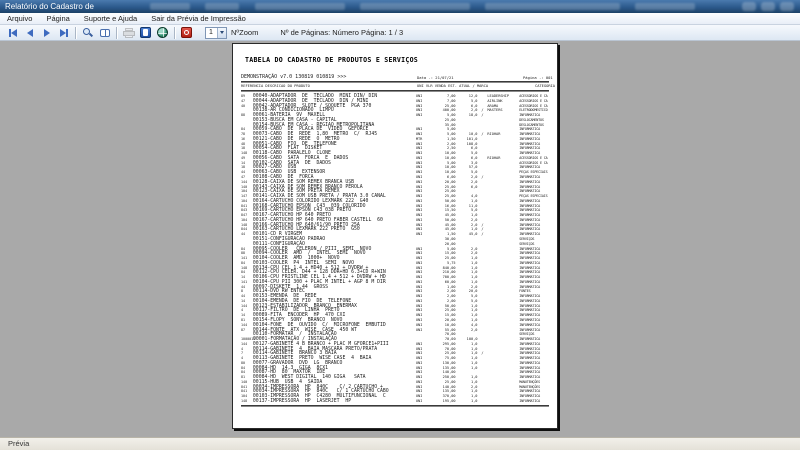  Describe the element at coordinates (435, 77) in the screenshot. I see `report-date: Data .: 21/07/21` at that location.